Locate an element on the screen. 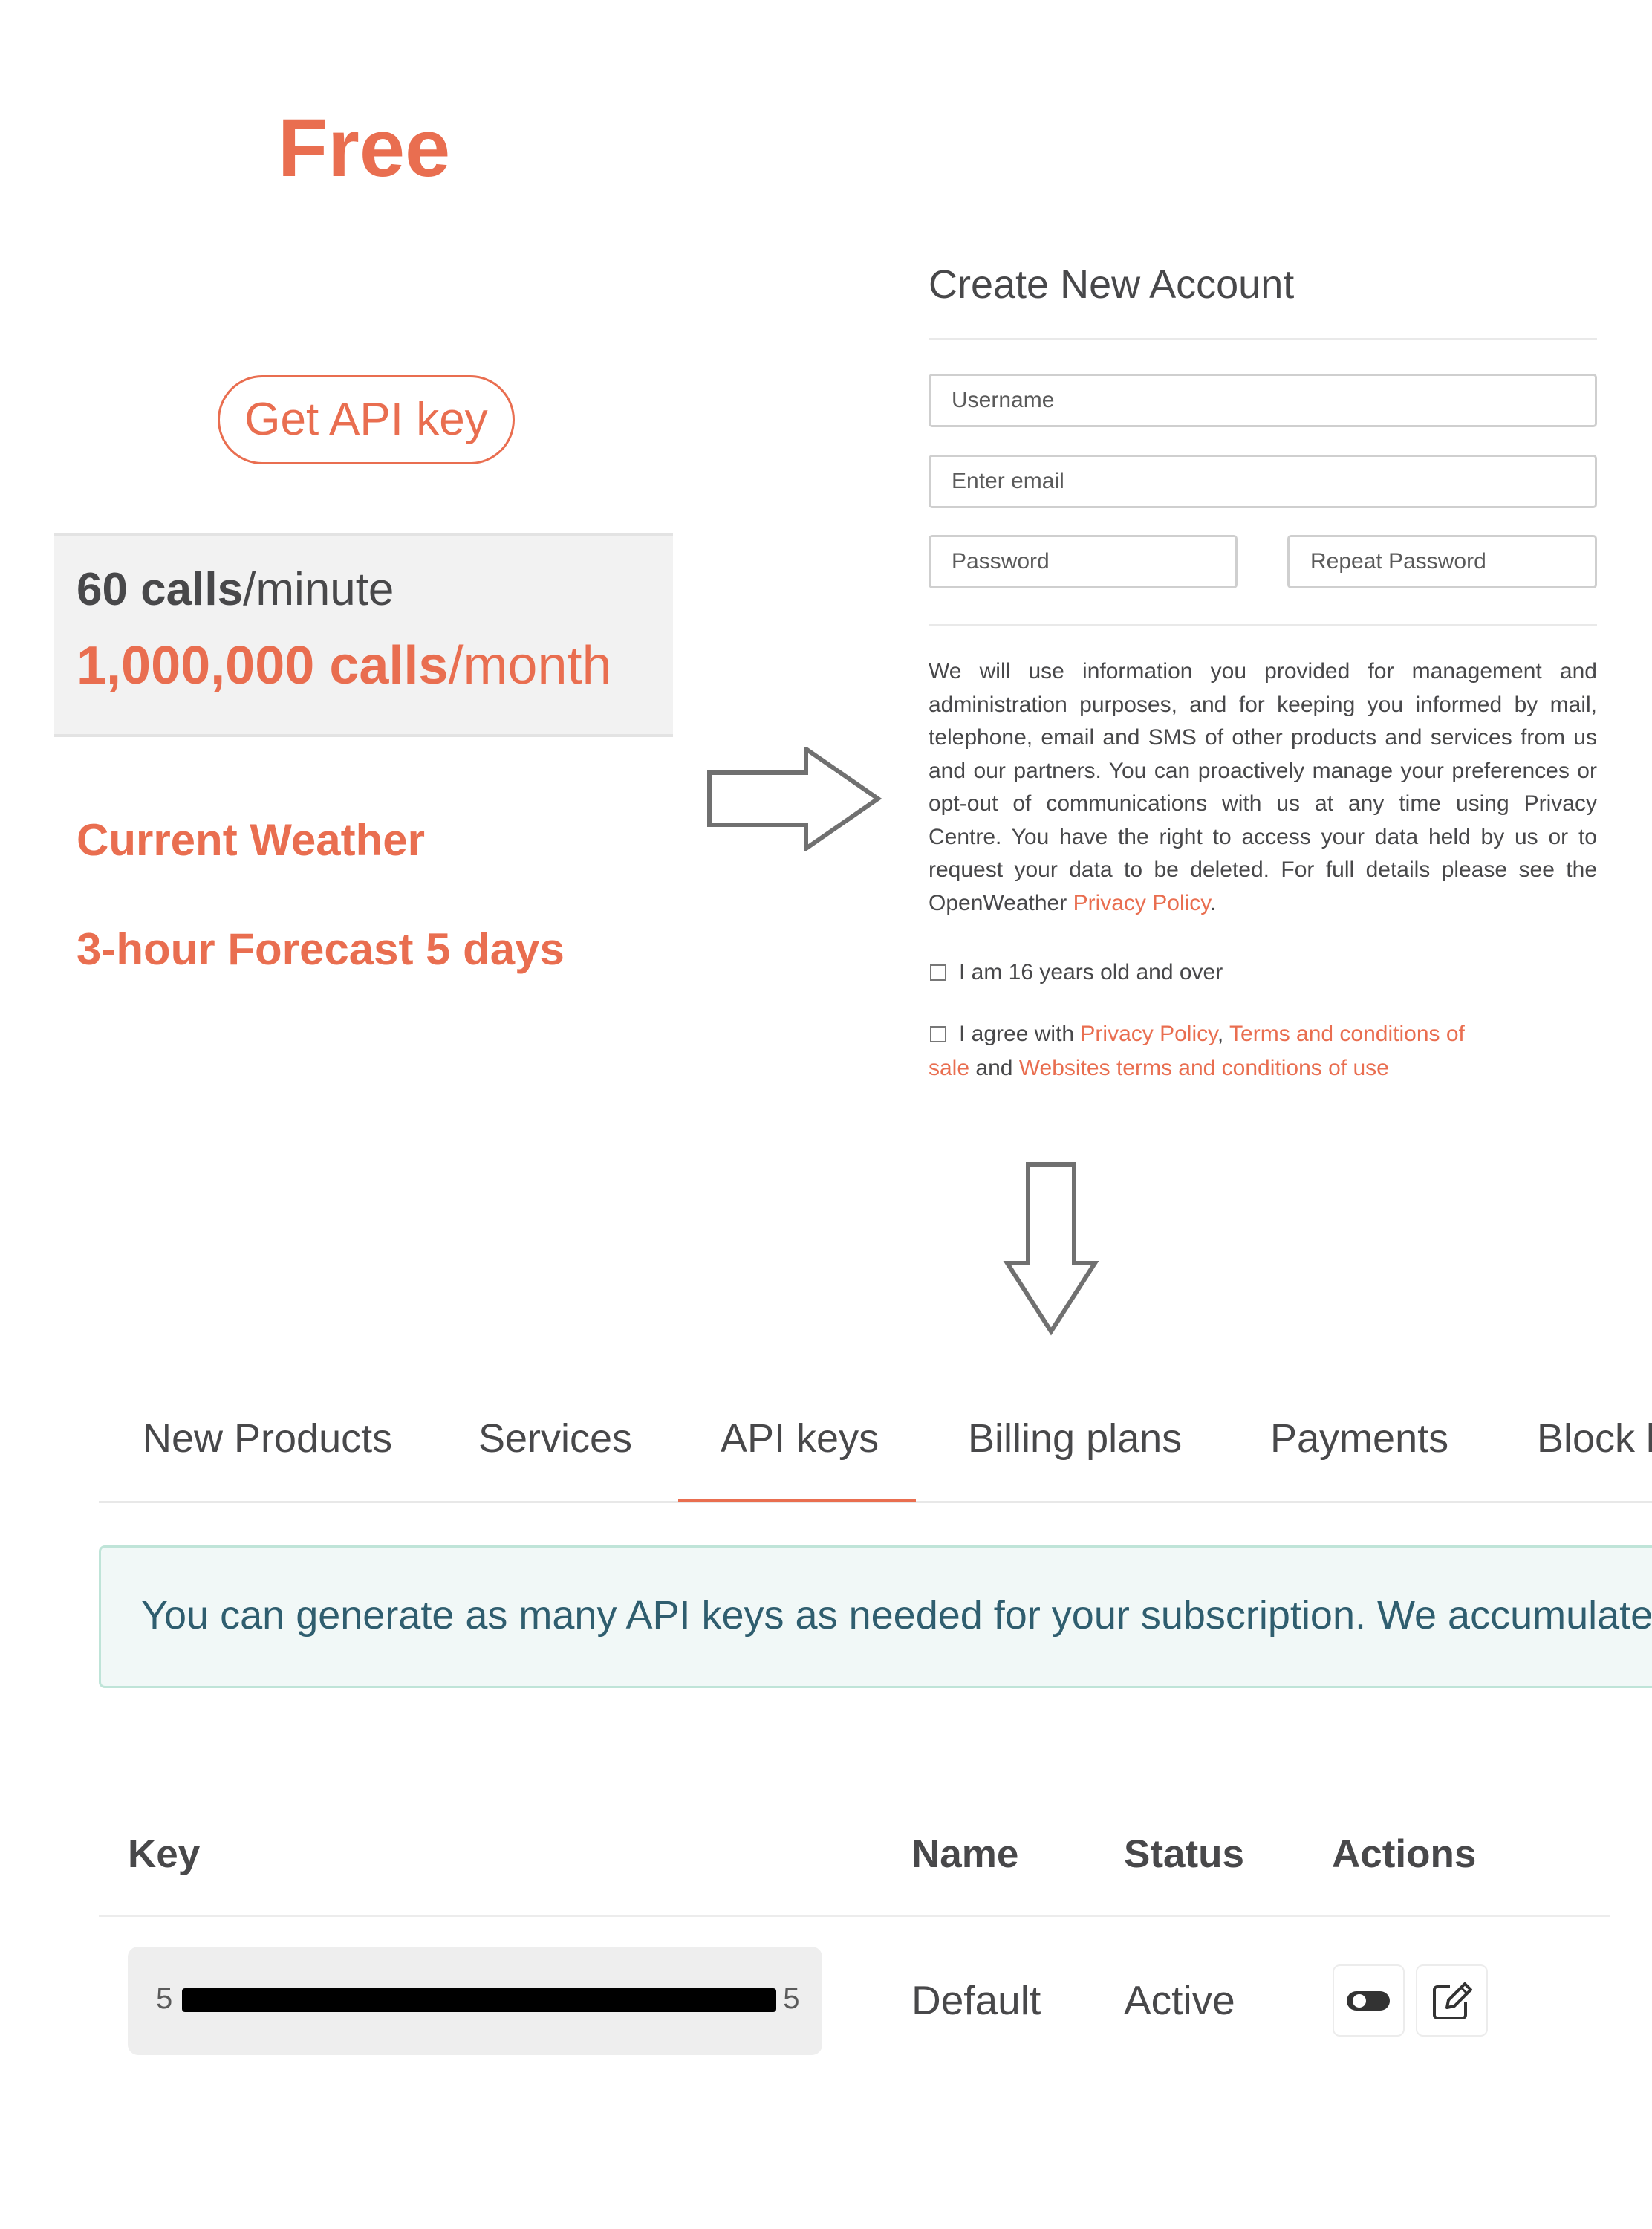 This screenshot has height=2229, width=1652. table-header-divider is located at coordinates (855, 1916).